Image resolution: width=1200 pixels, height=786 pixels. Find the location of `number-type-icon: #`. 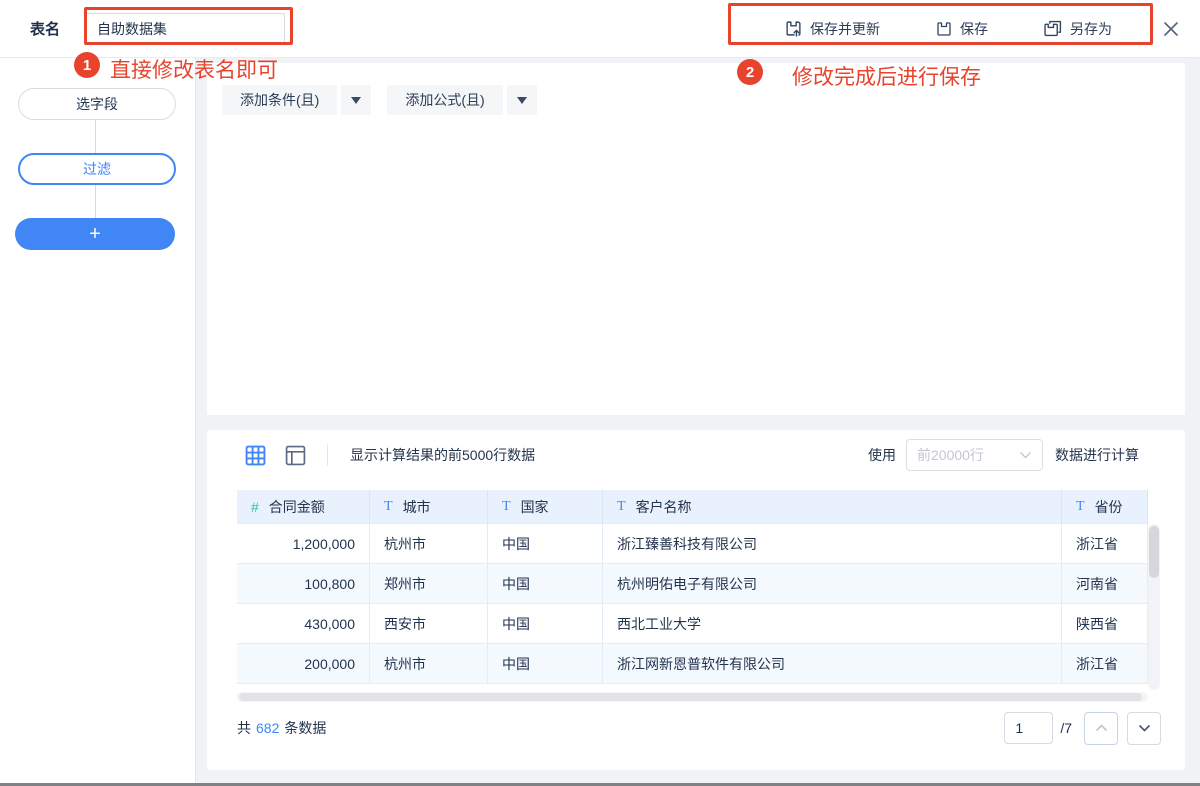

number-type-icon: # is located at coordinates (255, 506).